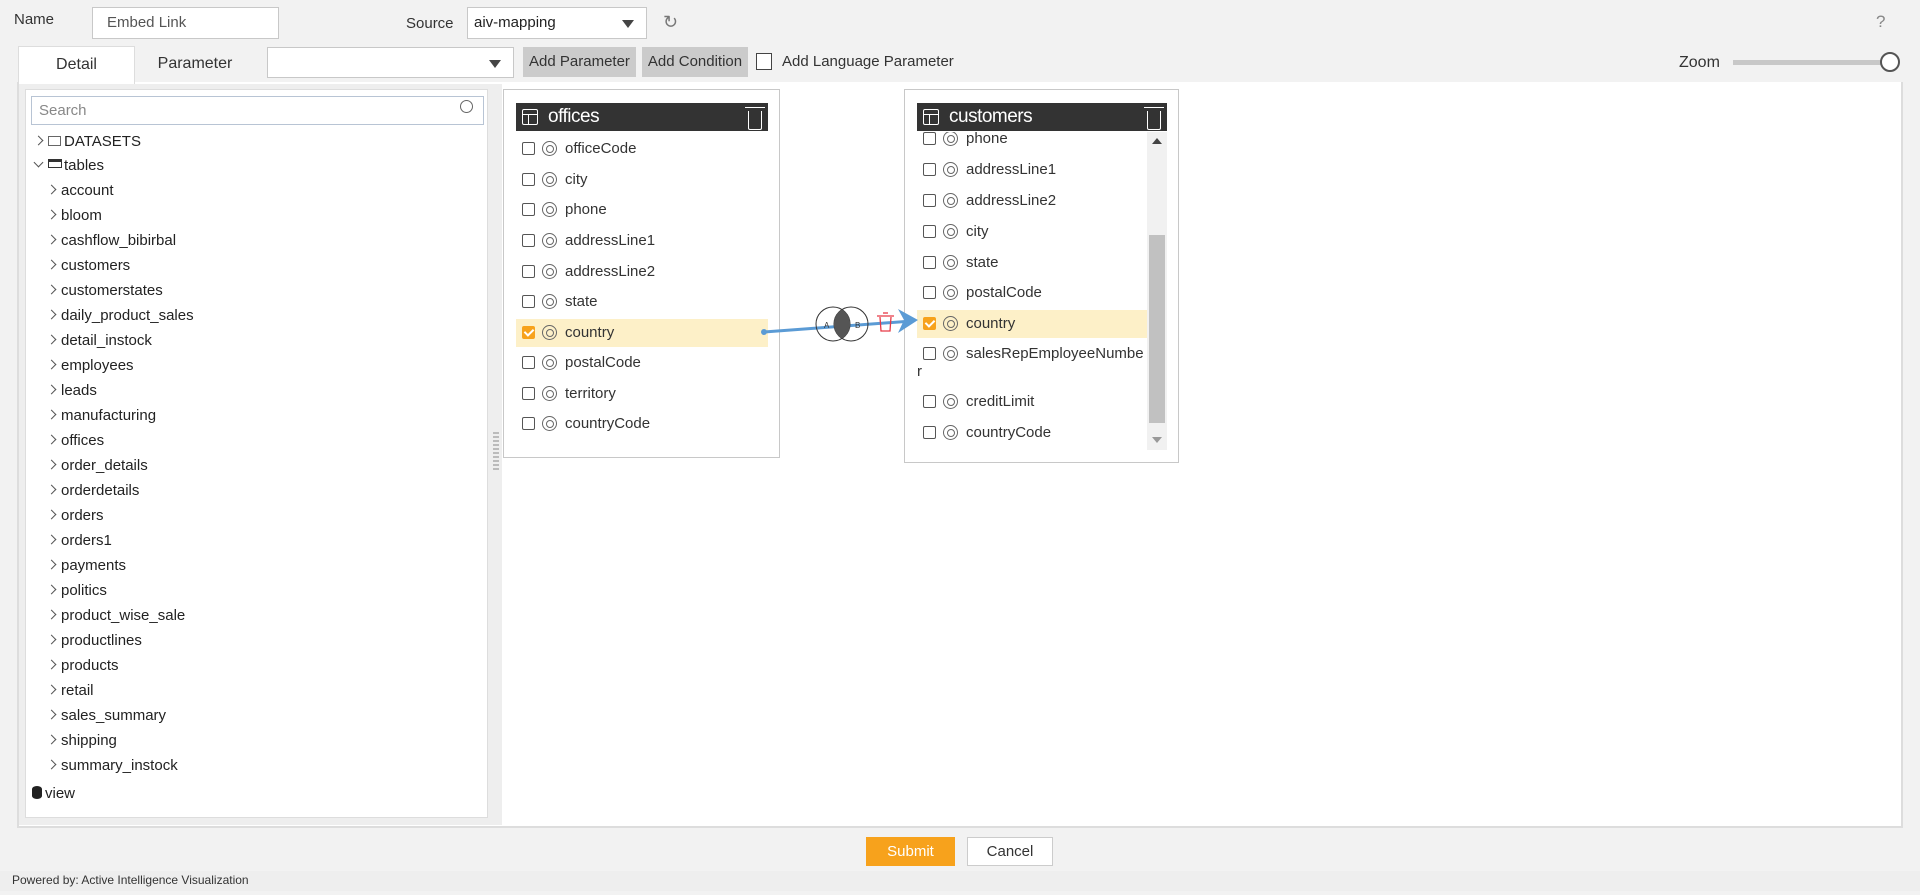 Image resolution: width=1920 pixels, height=895 pixels. Describe the element at coordinates (857, 325) in the screenshot. I see `venn-label-b: B` at that location.